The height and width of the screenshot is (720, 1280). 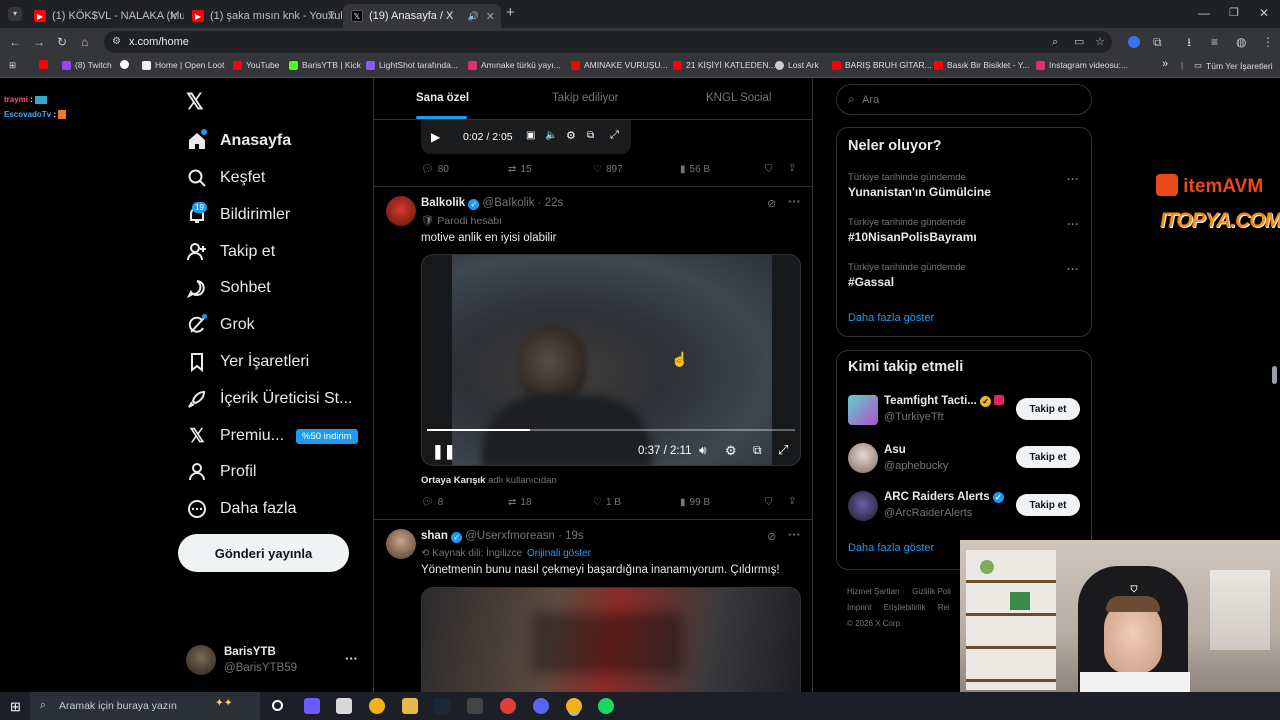 What do you see at coordinates (510, 12) in the screenshot?
I see `new-tab-button: +` at bounding box center [510, 12].